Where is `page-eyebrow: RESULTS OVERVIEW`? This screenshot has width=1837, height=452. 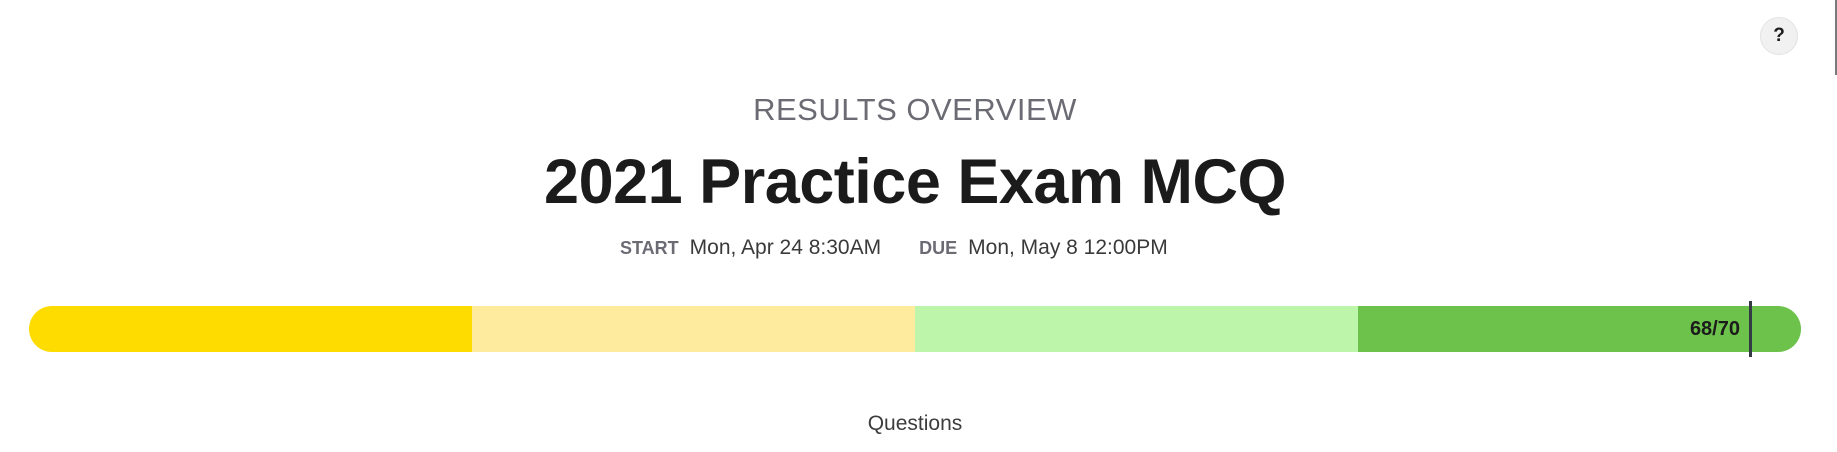
page-eyebrow: RESULTS OVERVIEW is located at coordinates (915, 109).